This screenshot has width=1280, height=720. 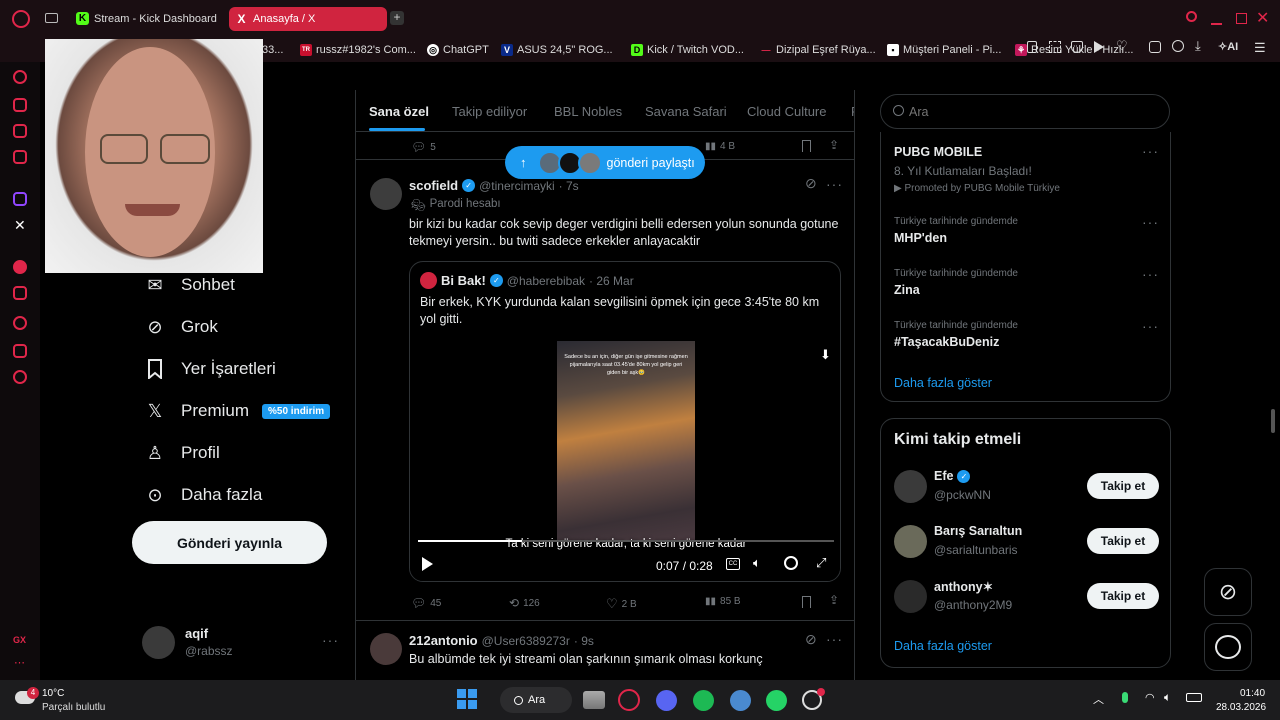 I want to click on adblock-shield-icon, so click(x=1077, y=47).